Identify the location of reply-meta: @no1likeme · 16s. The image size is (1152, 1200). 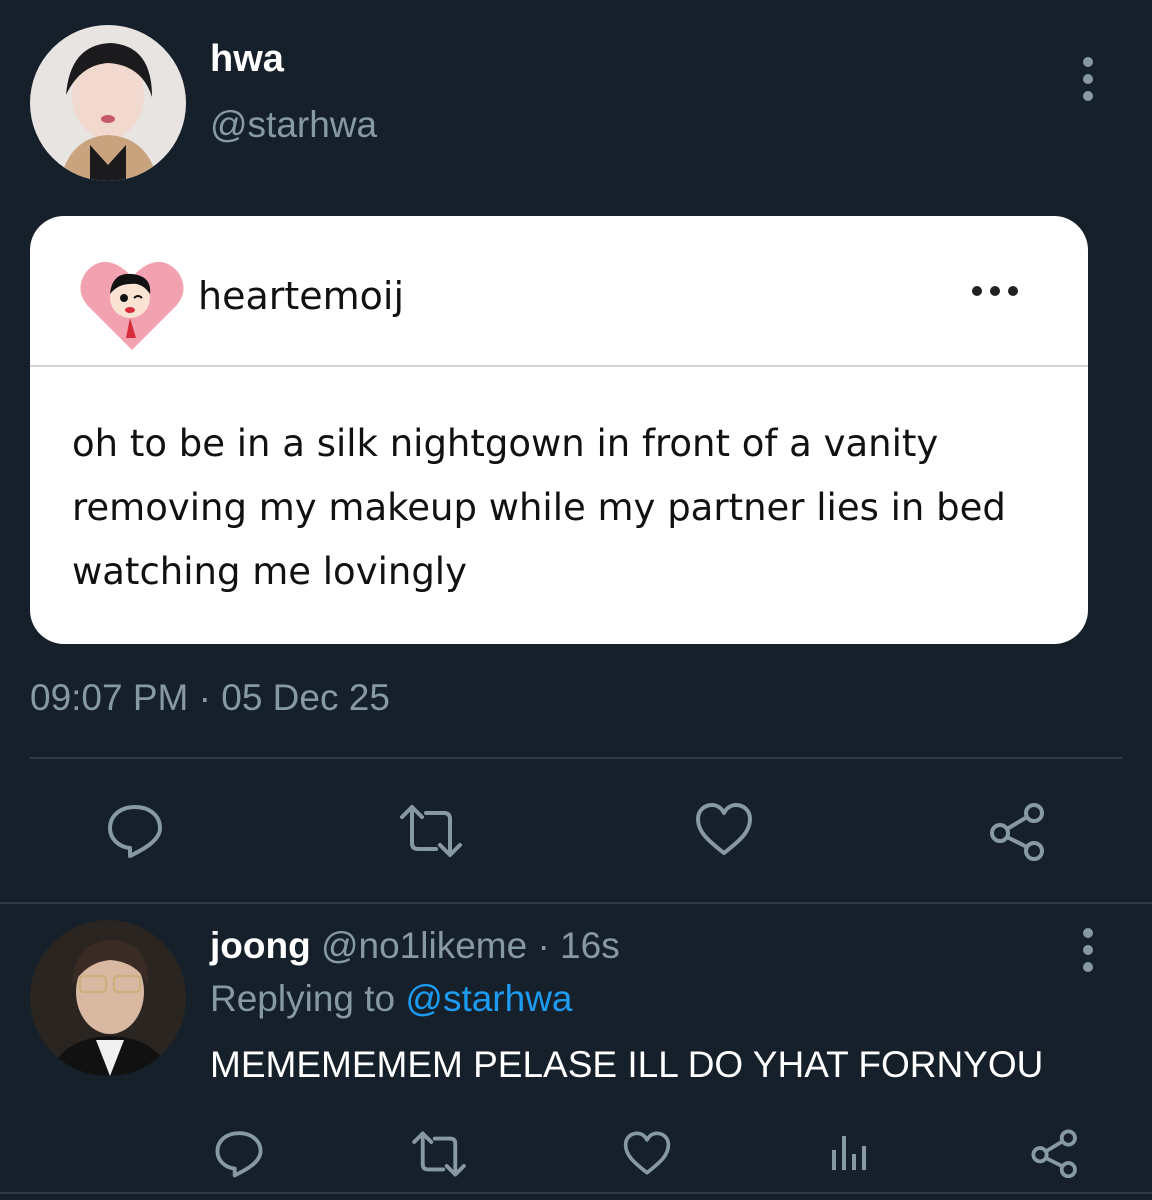
(470, 945).